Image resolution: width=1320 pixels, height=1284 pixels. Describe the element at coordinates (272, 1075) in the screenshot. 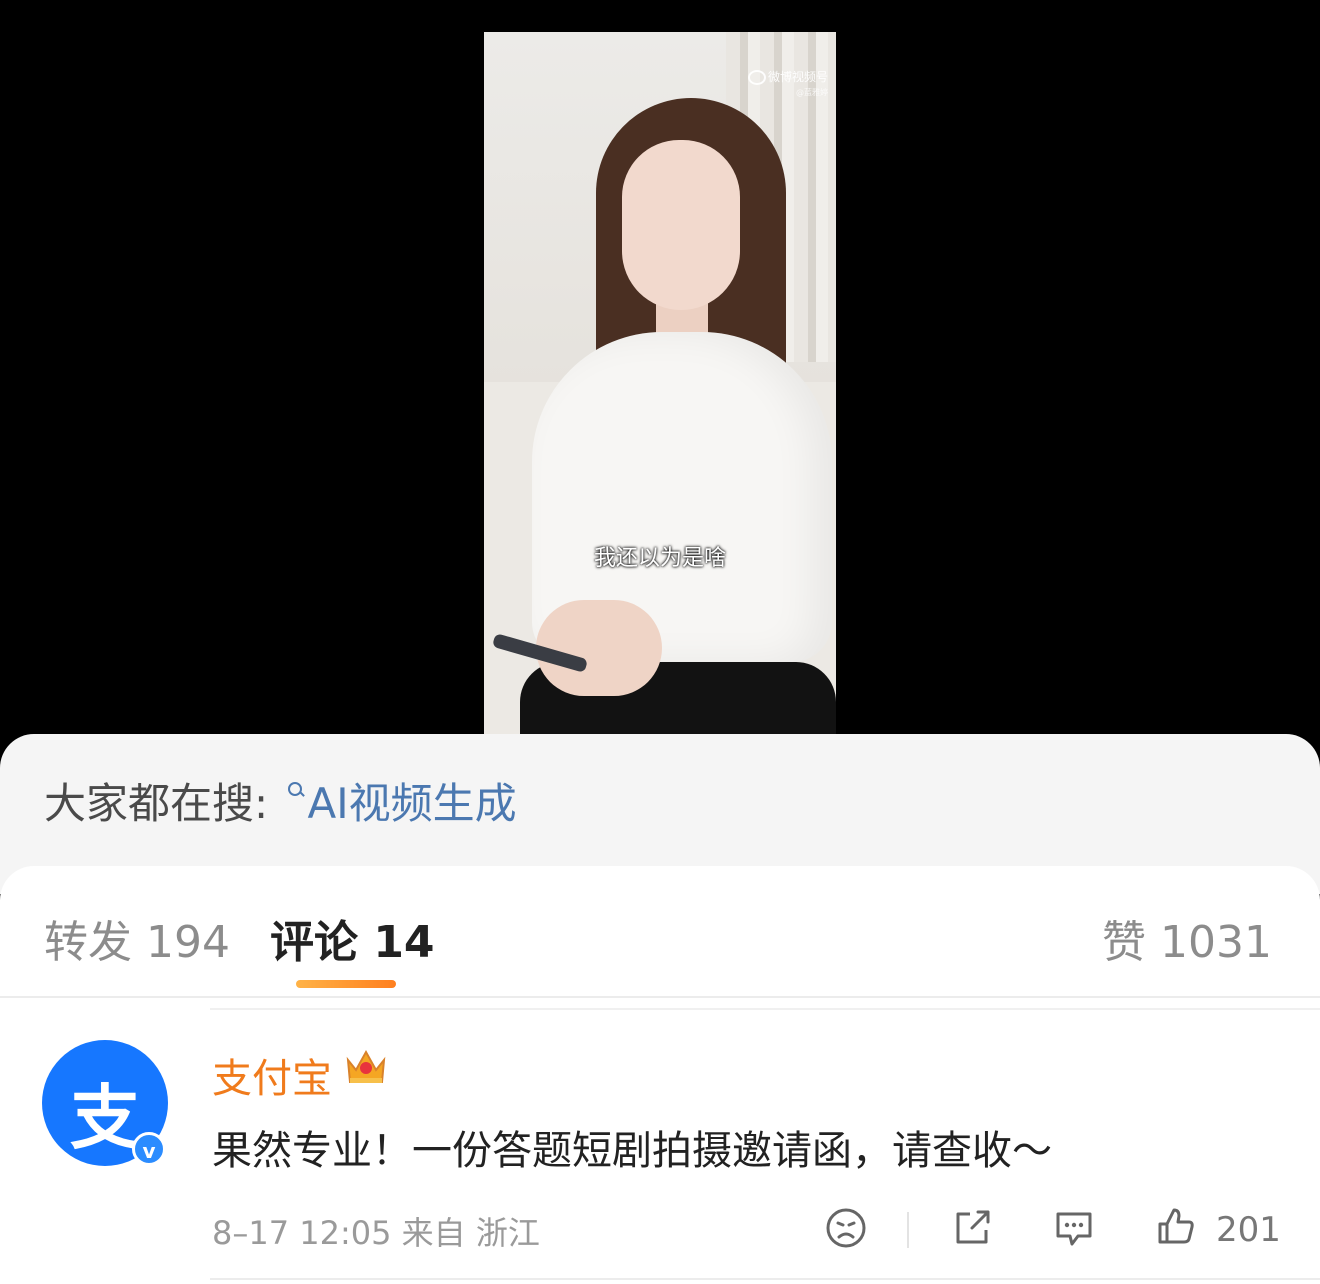

I see `comment-username: 支付宝` at that location.